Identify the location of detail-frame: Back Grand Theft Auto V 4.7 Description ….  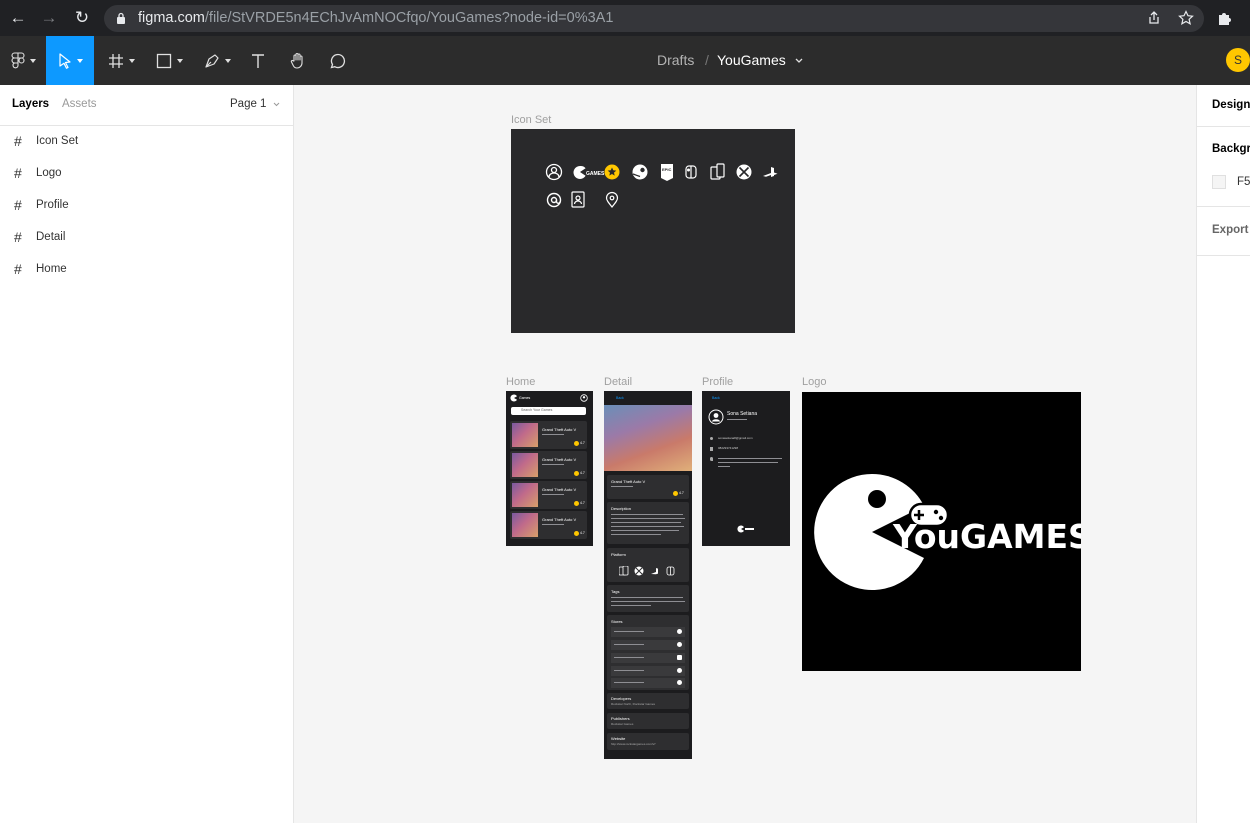
(648, 575).